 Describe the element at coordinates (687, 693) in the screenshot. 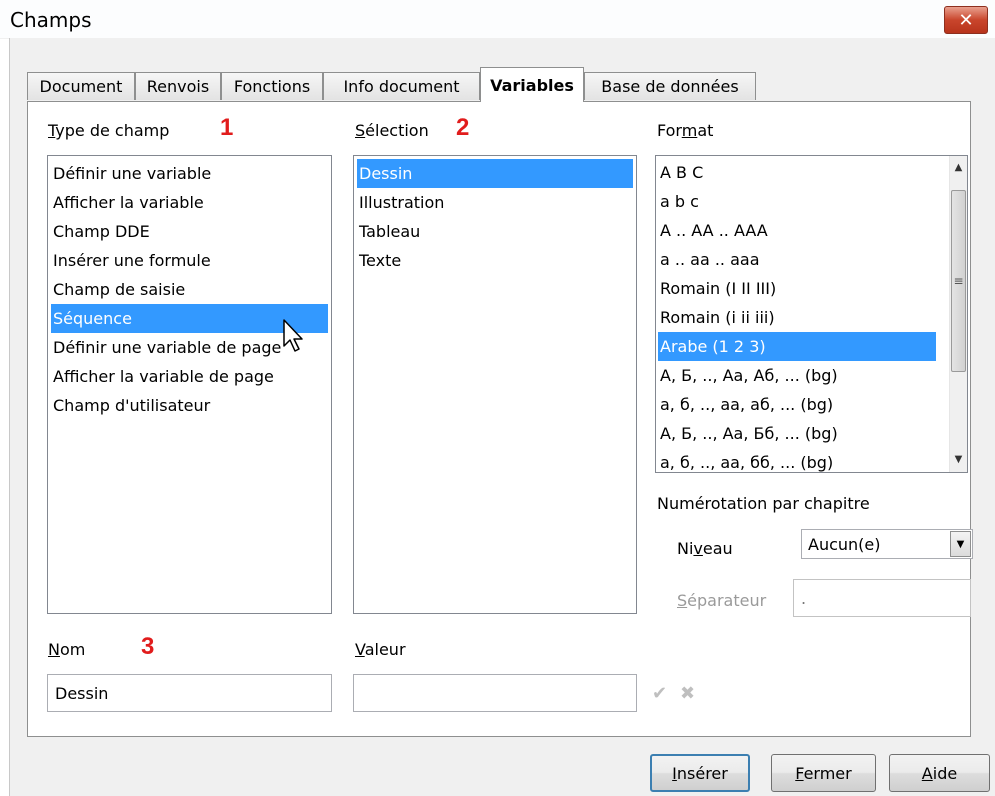

I see `delete-x-icon: ✖` at that location.